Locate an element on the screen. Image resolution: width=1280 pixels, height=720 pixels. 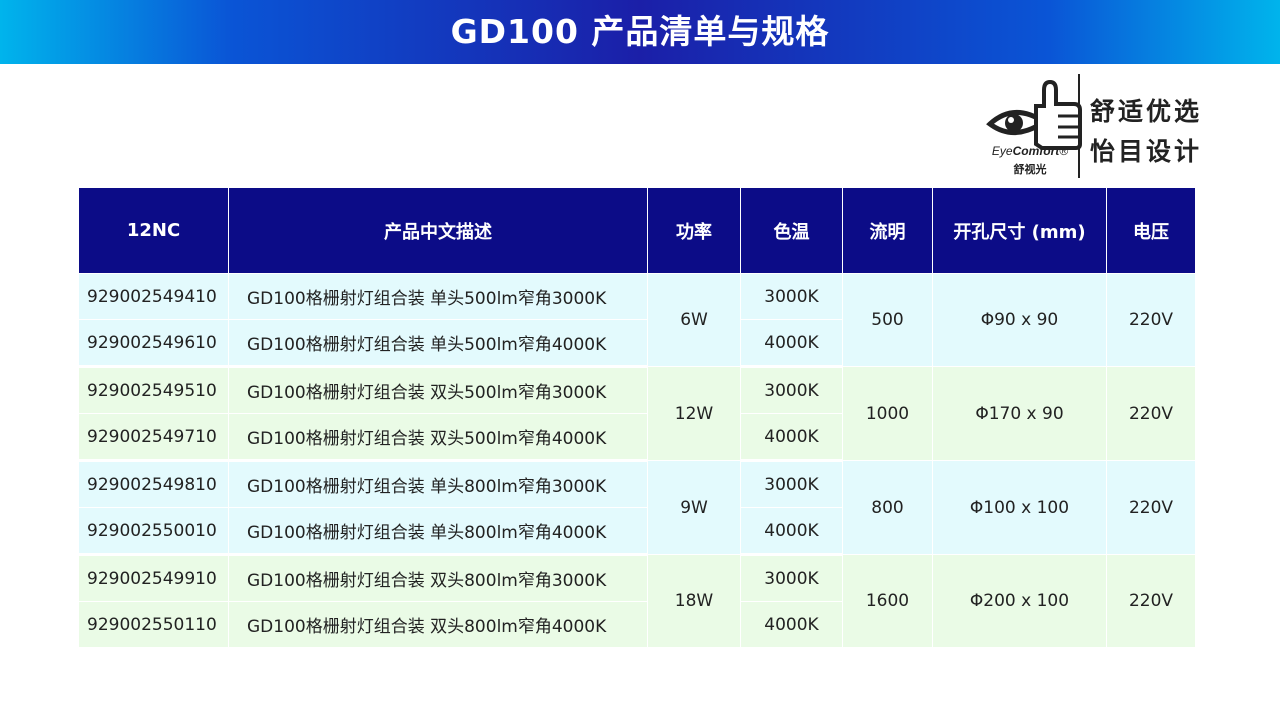
title-banner: GD100 产品清单与规格 is located at coordinates (640, 32).